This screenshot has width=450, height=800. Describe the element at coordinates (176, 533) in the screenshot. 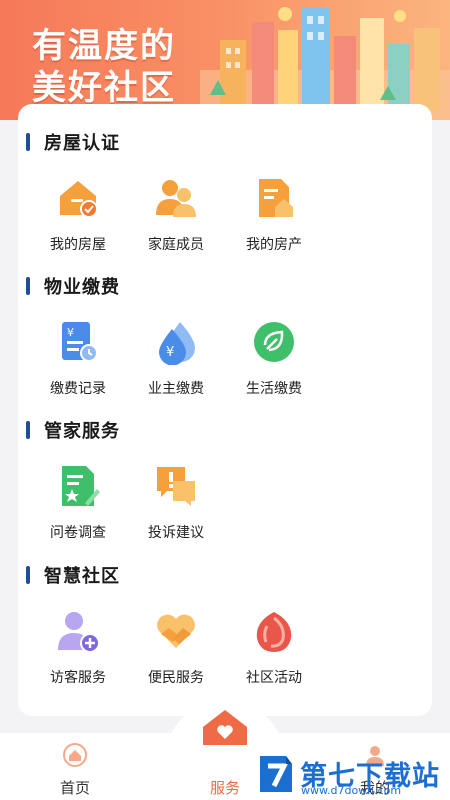

I see `menu-label: 投诉建议` at that location.